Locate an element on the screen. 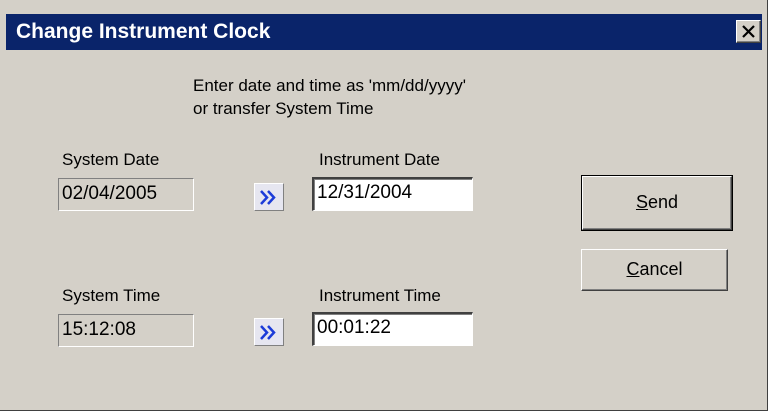  cancel-button-label: Cancel is located at coordinates (654, 269).